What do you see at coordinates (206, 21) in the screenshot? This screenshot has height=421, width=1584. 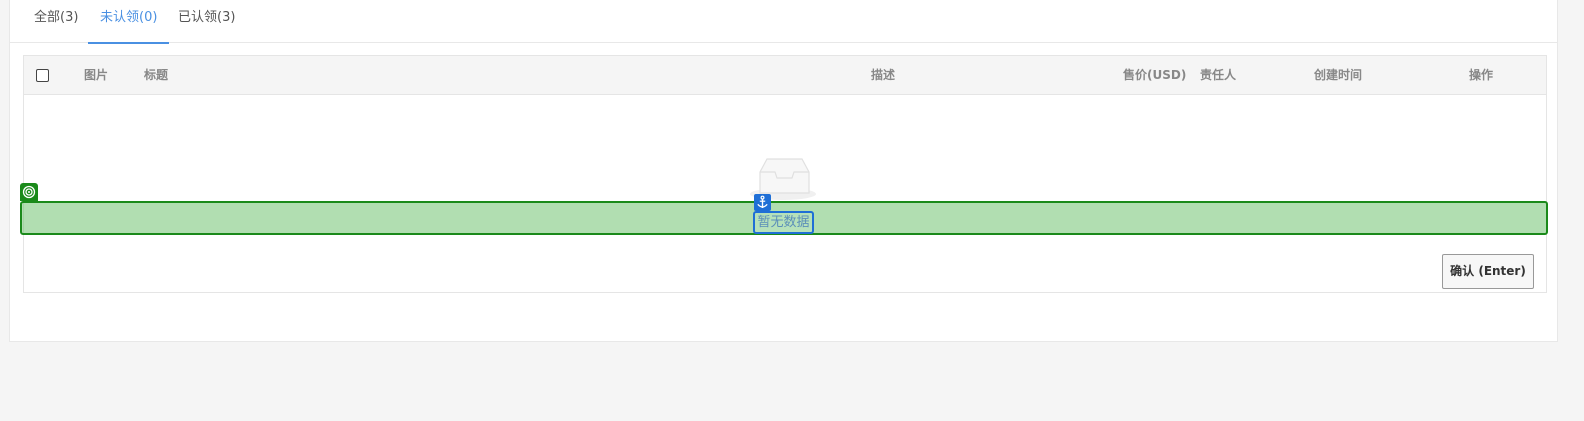 I see `tab-claimed: 已认领(3)` at bounding box center [206, 21].